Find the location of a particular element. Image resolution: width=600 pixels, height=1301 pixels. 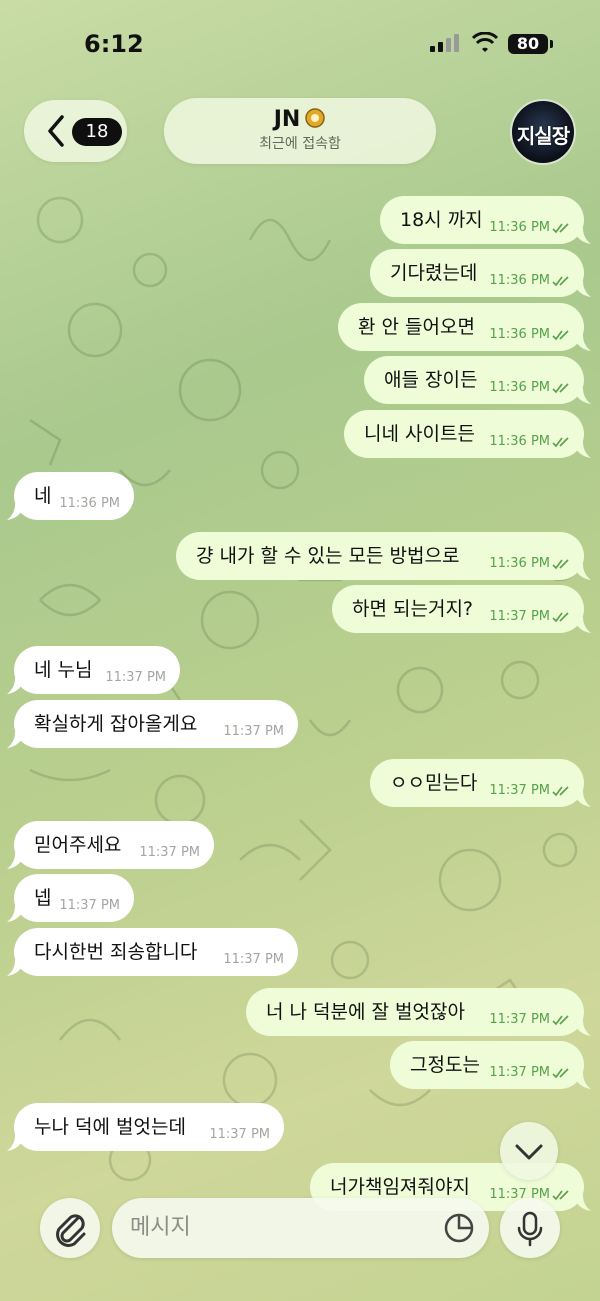

avatar: 지실장 is located at coordinates (543, 132).